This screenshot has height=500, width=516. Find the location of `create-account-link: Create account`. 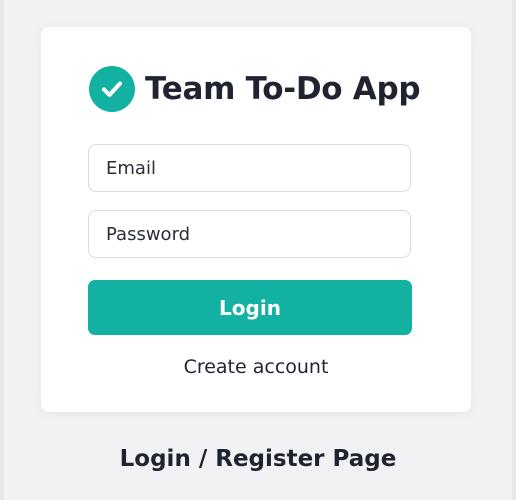

create-account-link: Create account is located at coordinates (256, 367).